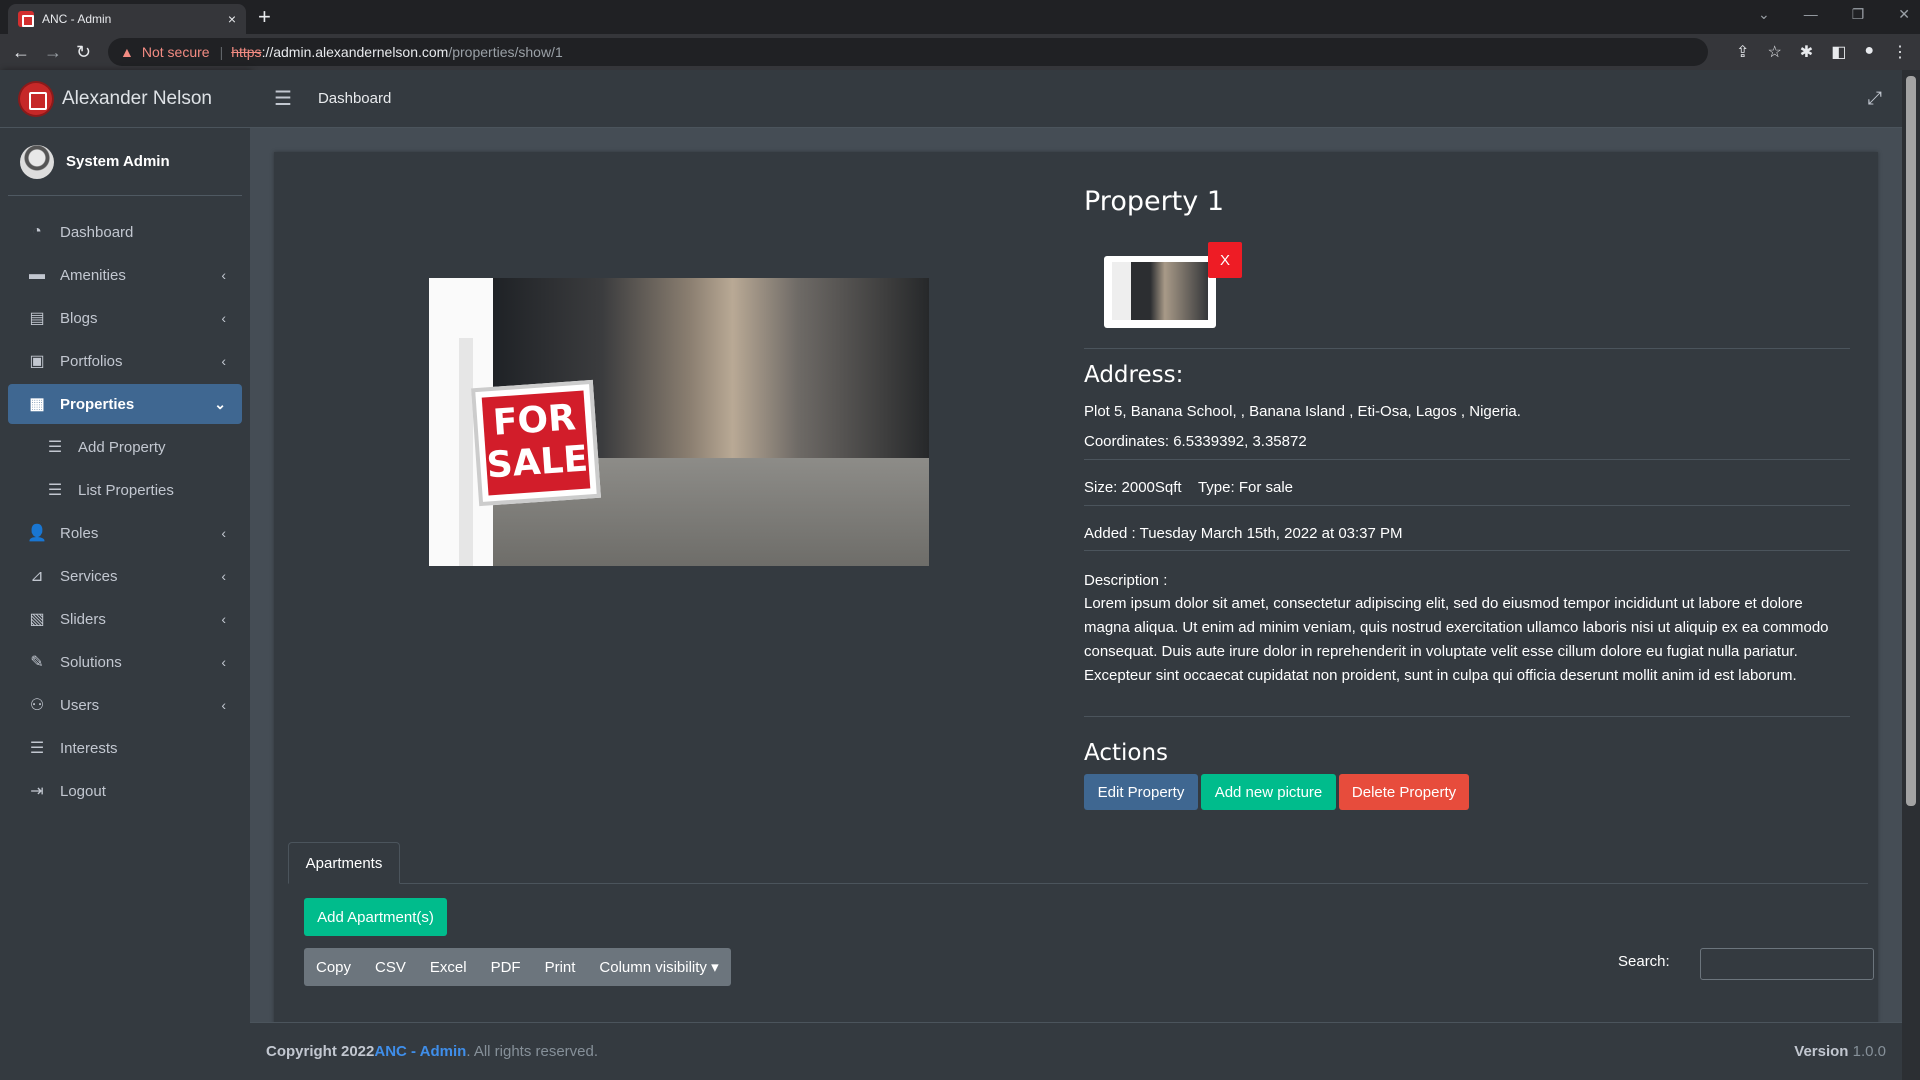 This screenshot has width=1920, height=1080. What do you see at coordinates (448, 967) in the screenshot?
I see `table-button-excel: Excel` at bounding box center [448, 967].